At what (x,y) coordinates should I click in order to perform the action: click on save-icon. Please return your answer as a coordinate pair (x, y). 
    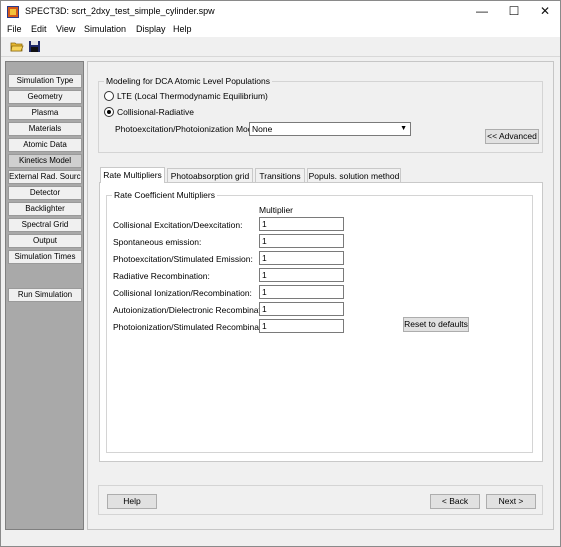
    Looking at the image, I should click on (35, 46).